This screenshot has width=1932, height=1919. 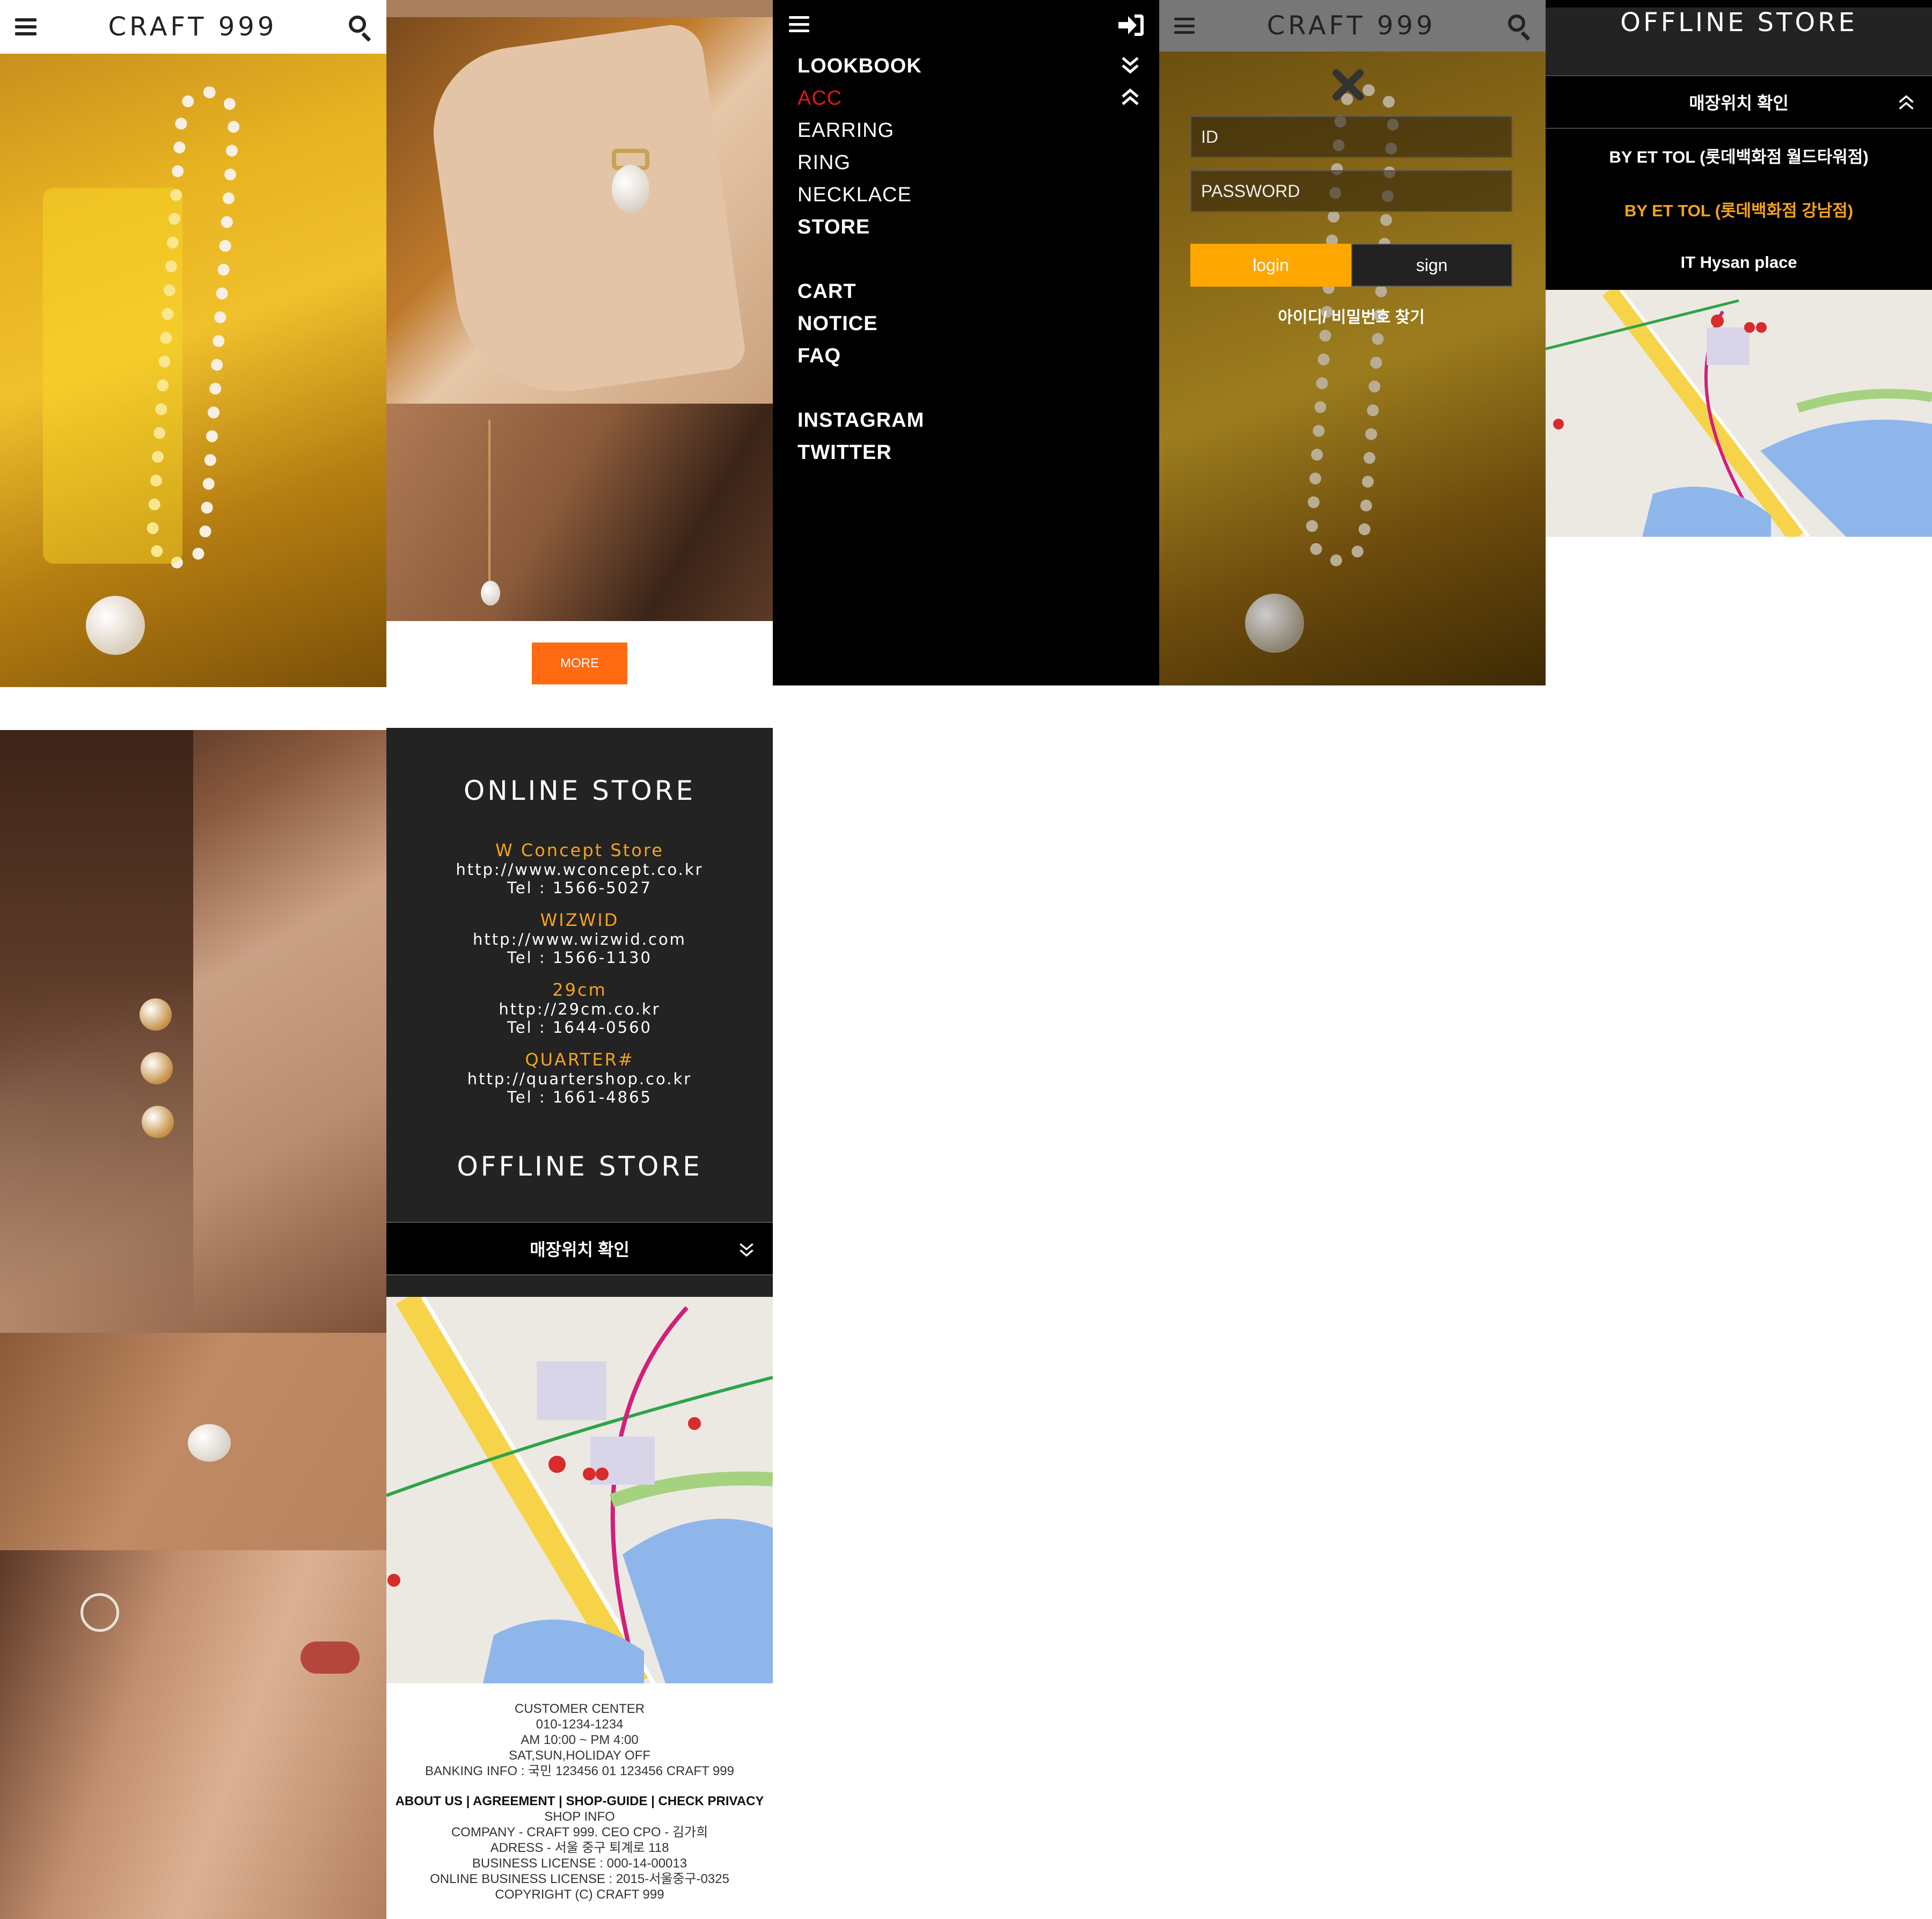 What do you see at coordinates (579, 1097) in the screenshot?
I see `store-tel: Tel : 1661-4865` at bounding box center [579, 1097].